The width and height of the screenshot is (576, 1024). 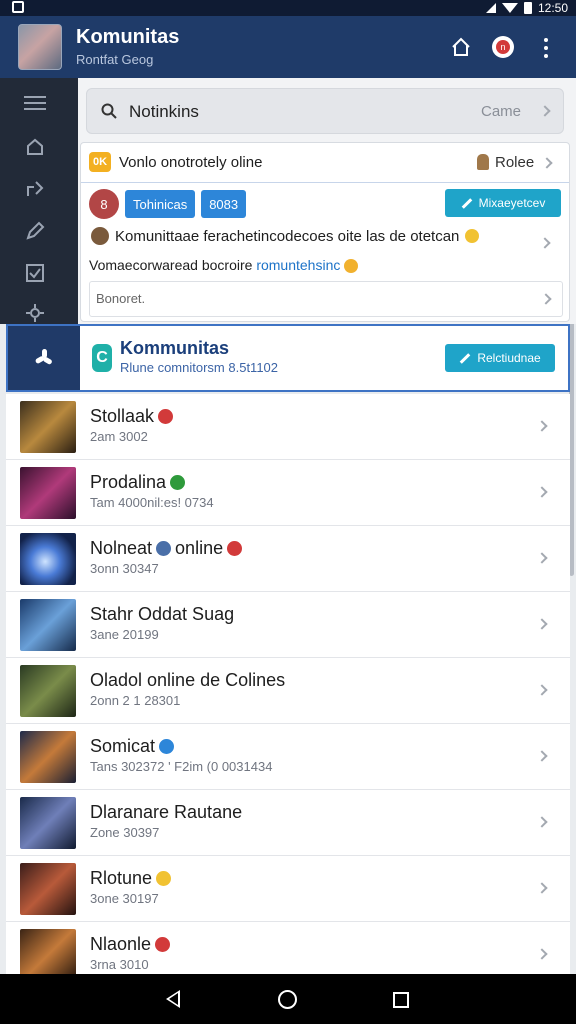 I want to click on search-bar: Notinkins Came, so click(x=325, y=111).